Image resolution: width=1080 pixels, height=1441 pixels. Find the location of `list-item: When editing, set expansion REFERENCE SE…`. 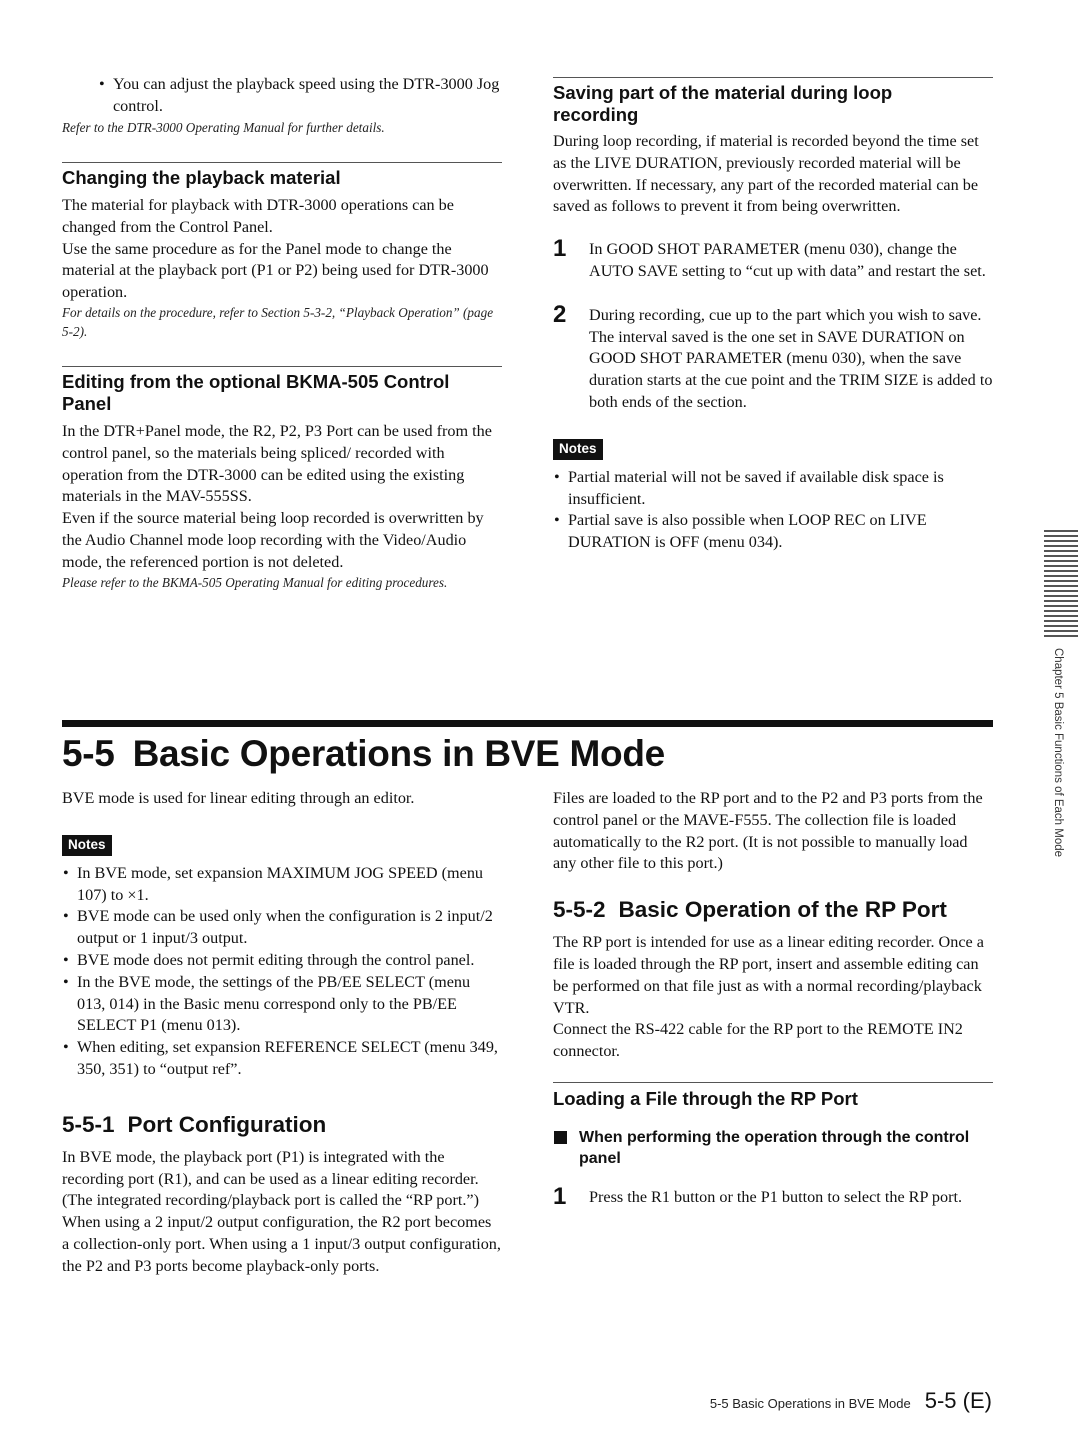

list-item: When editing, set expansion REFERENCE SE… is located at coordinates (282, 1059).